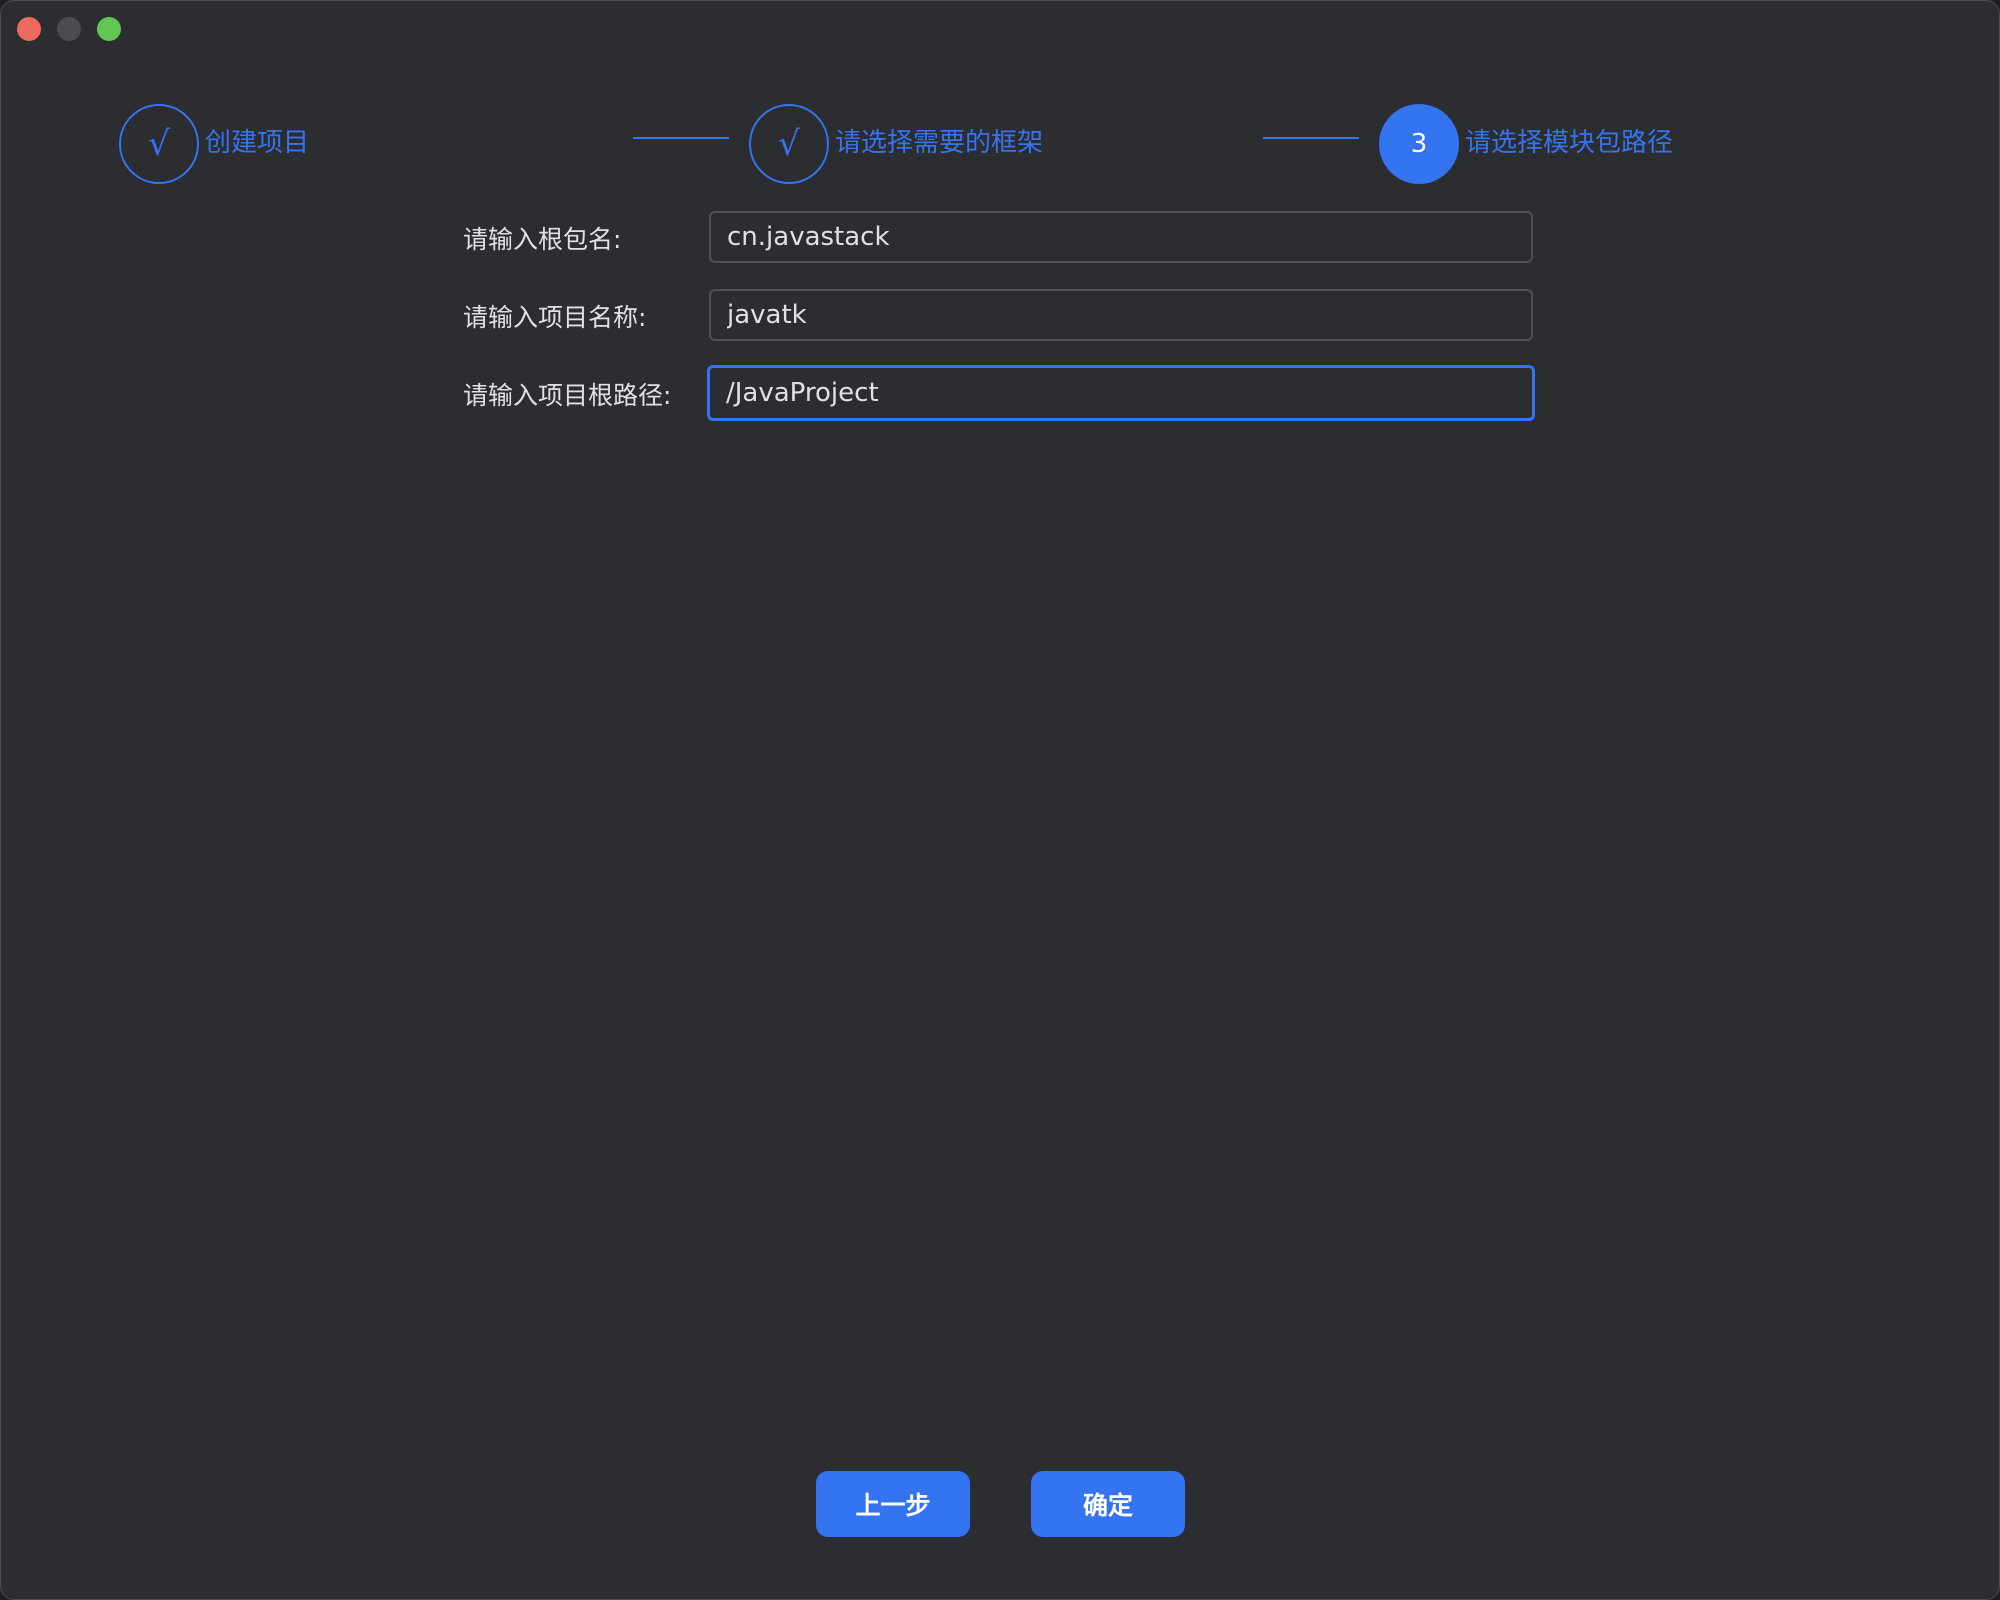 The height and width of the screenshot is (1600, 2000). I want to click on step-3-number: 3, so click(1419, 144).